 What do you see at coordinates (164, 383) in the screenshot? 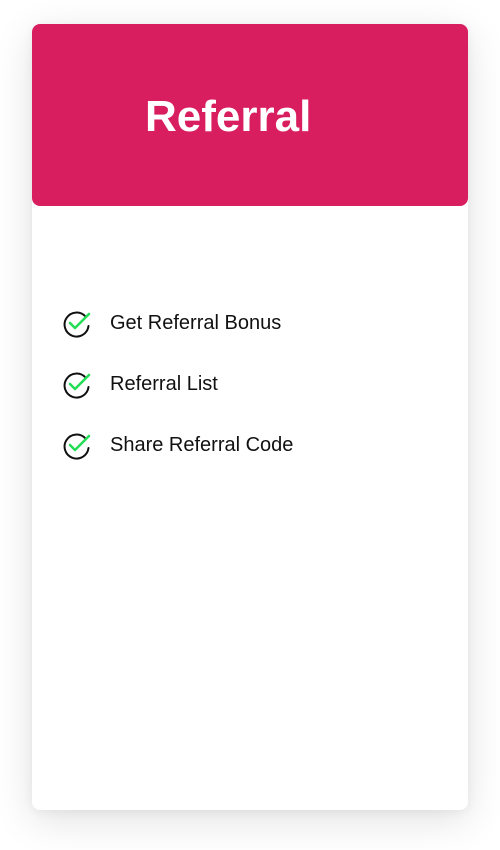
I see `feature-label: Referral List` at bounding box center [164, 383].